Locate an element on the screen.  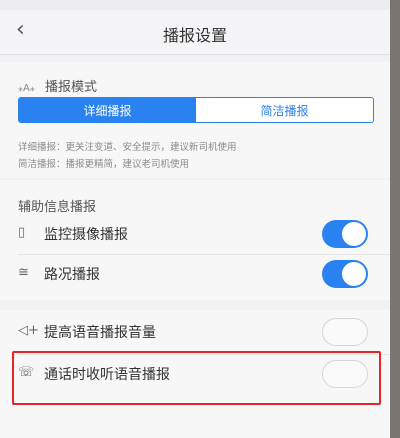
highlight-box is located at coordinates (196, 378).